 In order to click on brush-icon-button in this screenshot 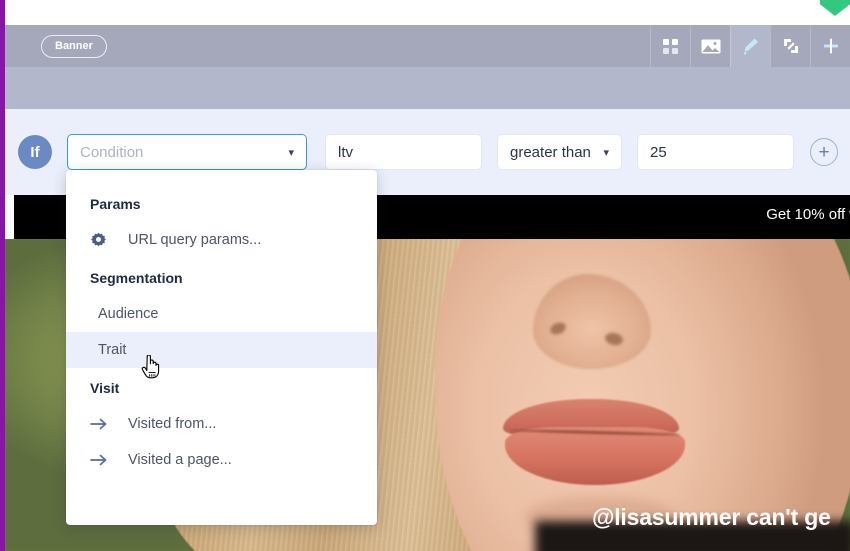, I will do `click(750, 46)`.